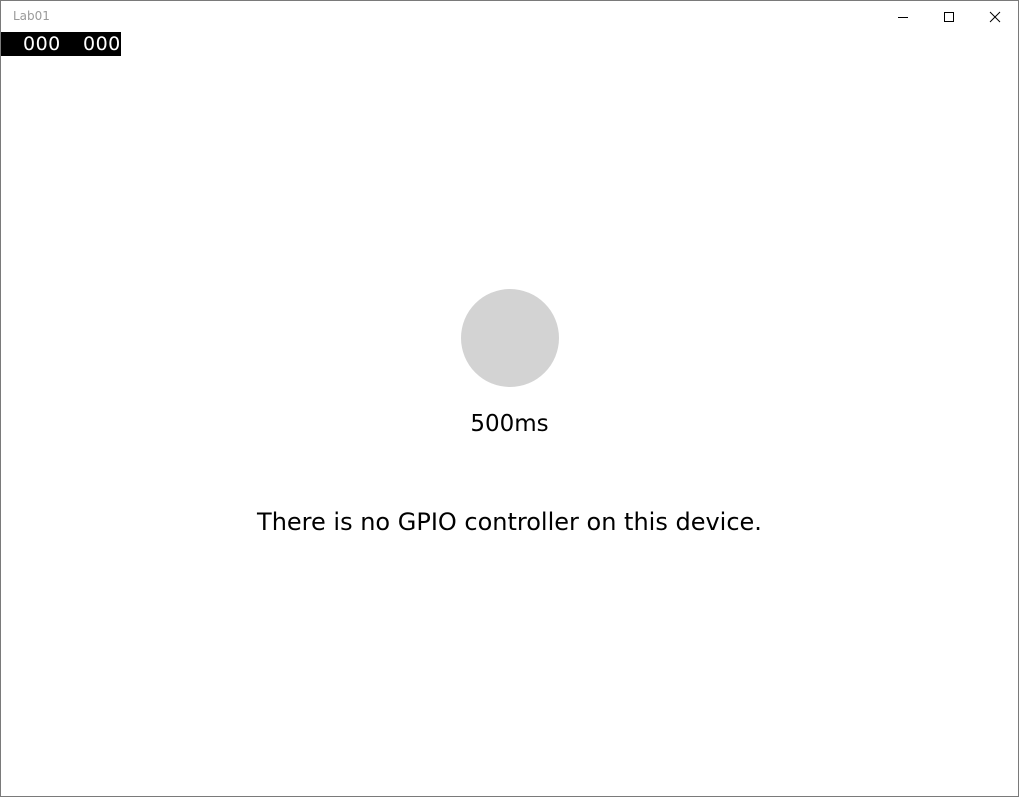  Describe the element at coordinates (510, 338) in the screenshot. I see `led-indicator` at that location.